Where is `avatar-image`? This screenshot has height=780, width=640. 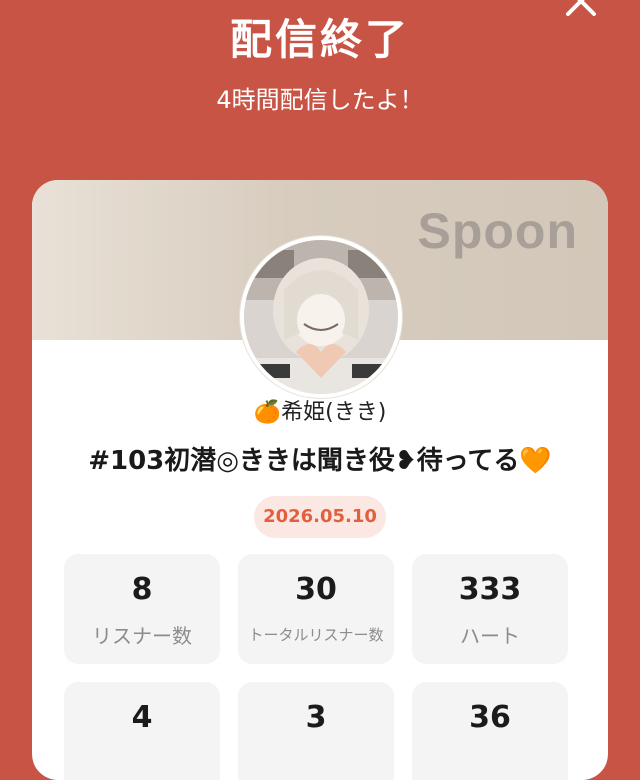 avatar-image is located at coordinates (321, 317).